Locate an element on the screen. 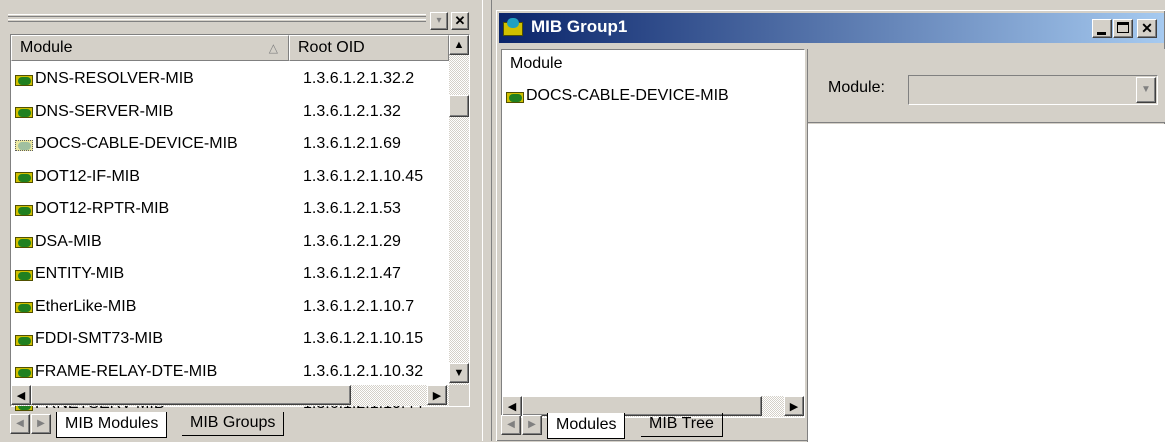 The height and width of the screenshot is (442, 1165). sort-arrow-icon: △ is located at coordinates (273, 48).